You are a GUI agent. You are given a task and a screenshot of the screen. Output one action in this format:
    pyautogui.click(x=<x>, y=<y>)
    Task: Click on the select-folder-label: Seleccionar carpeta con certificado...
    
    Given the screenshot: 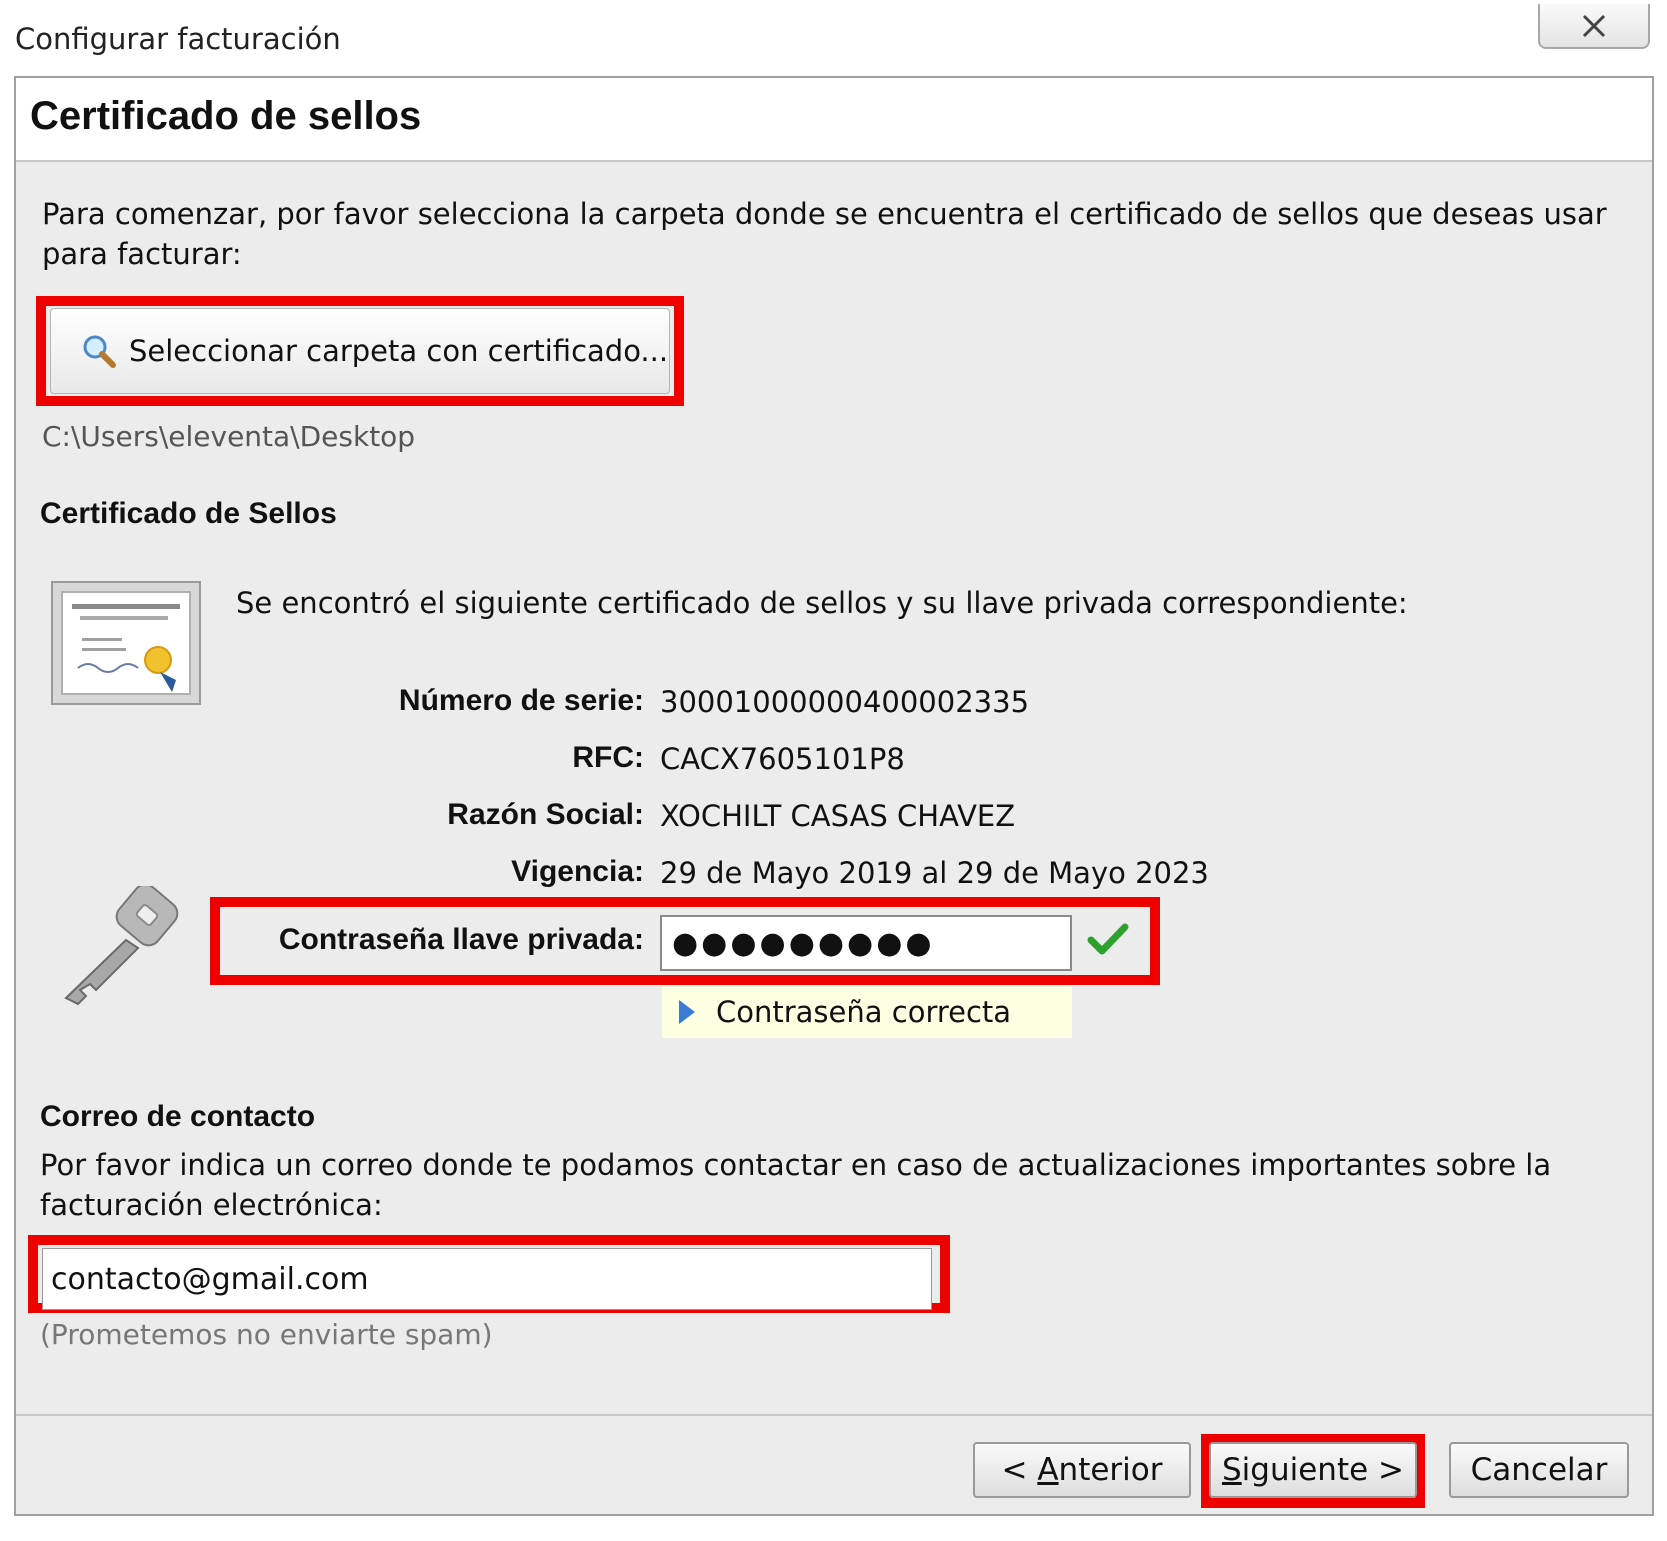 What is the action you would take?
    pyautogui.click(x=399, y=351)
    